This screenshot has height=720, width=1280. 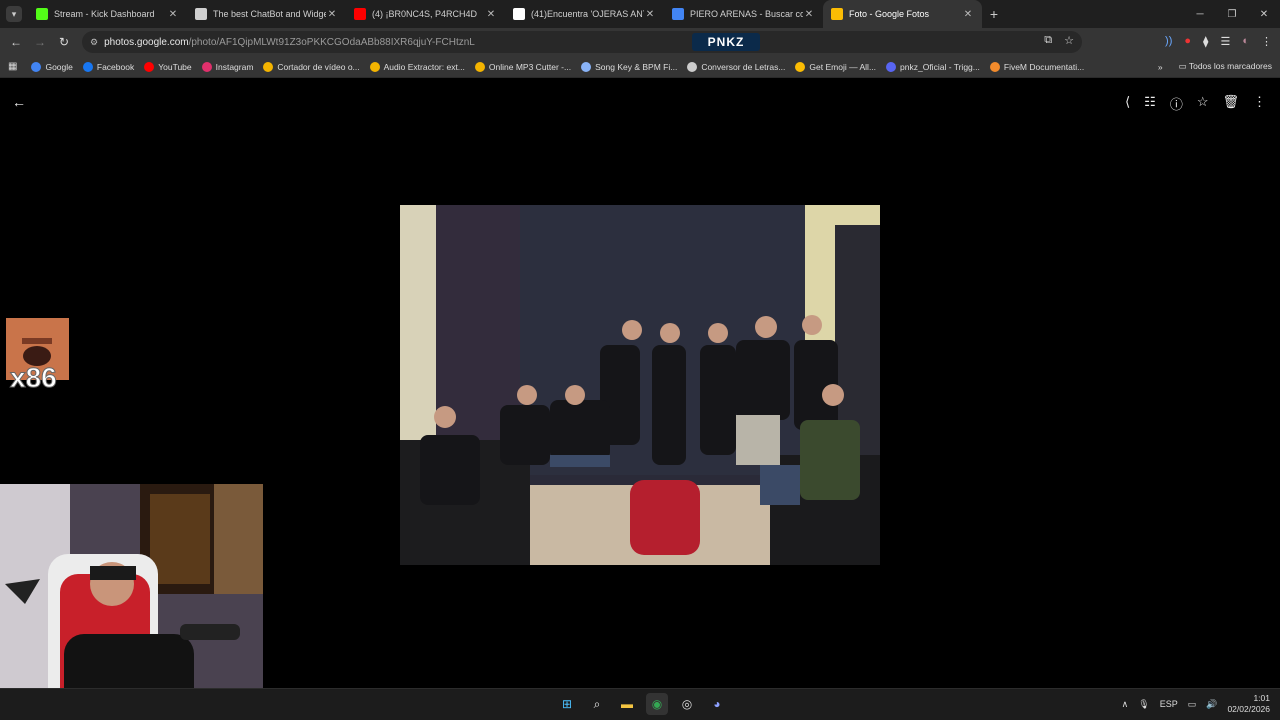 What do you see at coordinates (360, 14) in the screenshot?
I see `youtube-icon` at bounding box center [360, 14].